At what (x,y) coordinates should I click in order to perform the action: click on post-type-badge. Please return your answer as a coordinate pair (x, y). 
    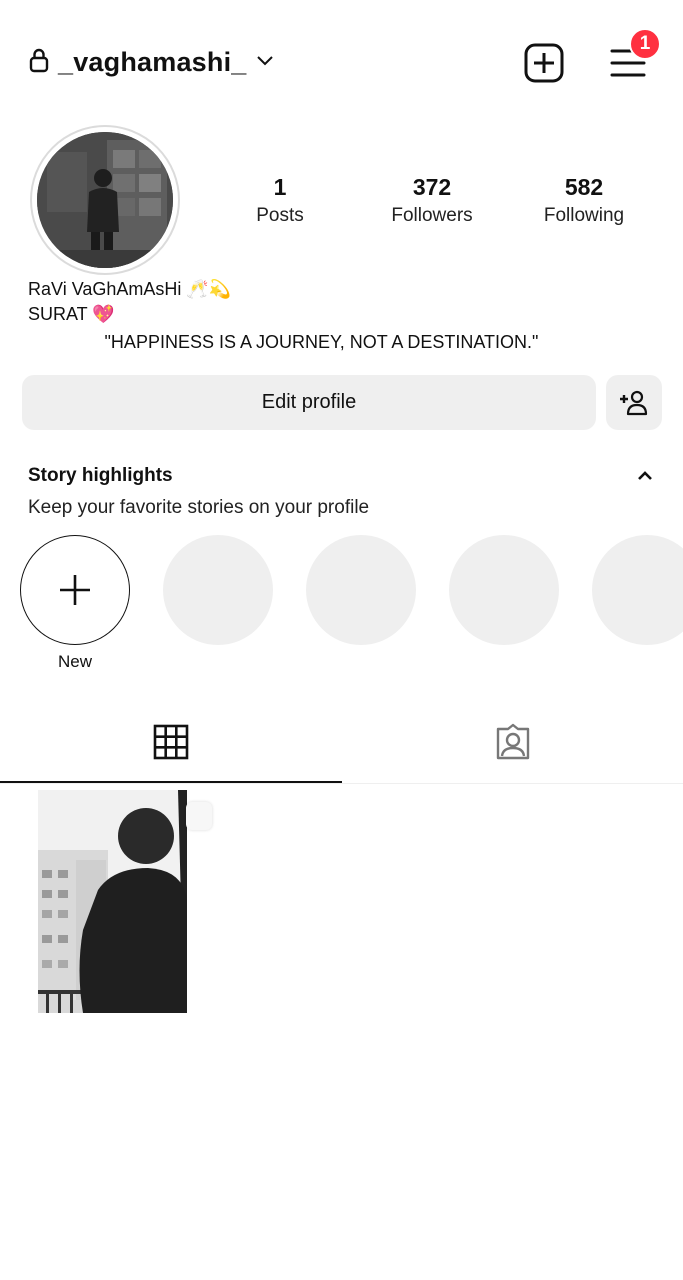
    Looking at the image, I should click on (199, 816).